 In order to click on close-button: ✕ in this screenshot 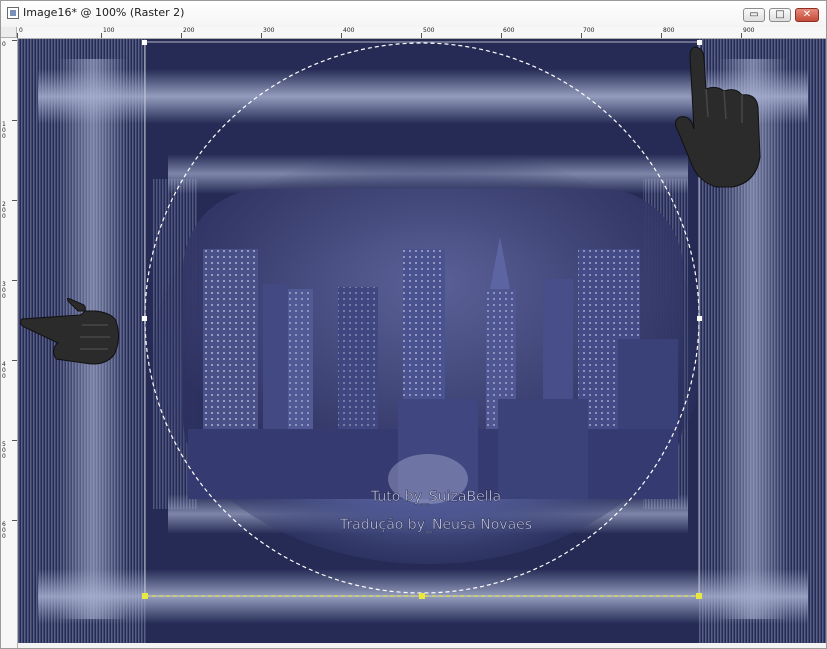, I will do `click(807, 15)`.